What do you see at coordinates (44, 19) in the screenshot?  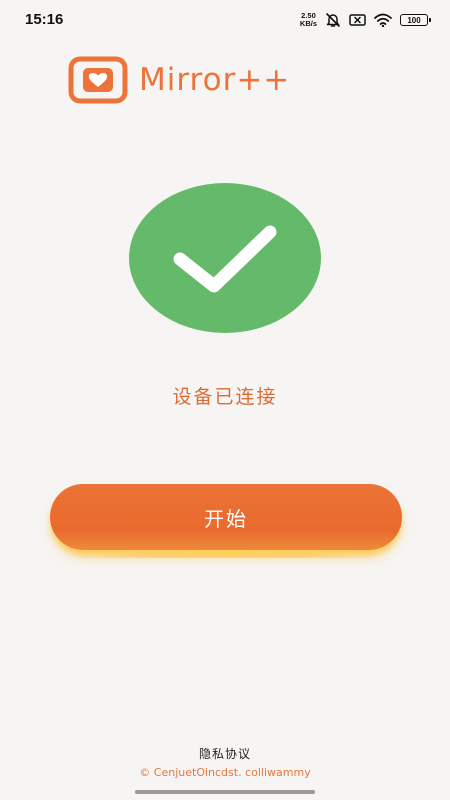 I see `status-time: 15:16` at bounding box center [44, 19].